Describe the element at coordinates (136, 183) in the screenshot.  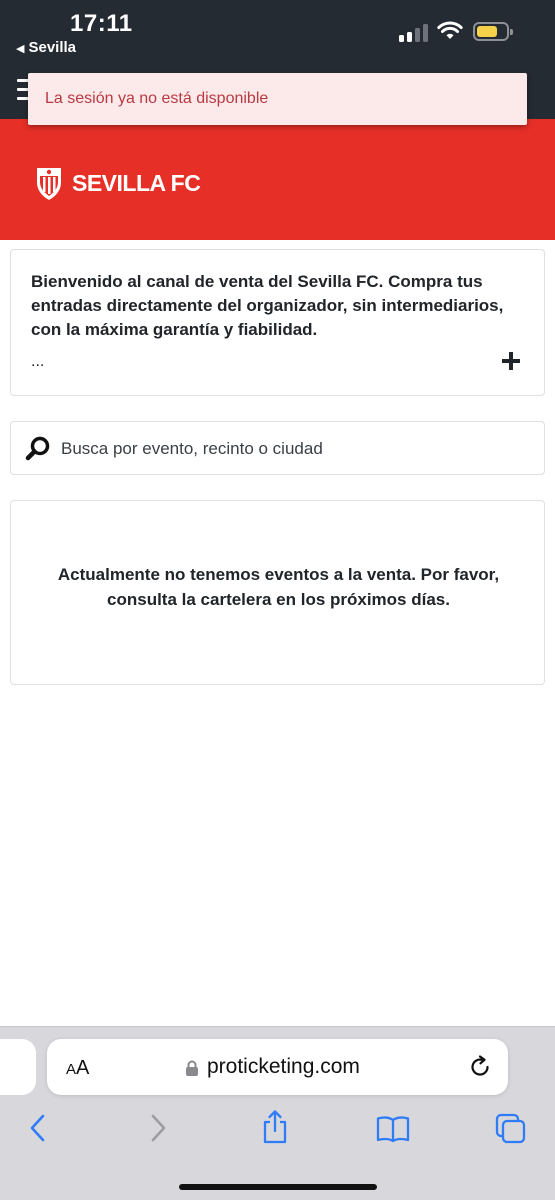
I see `brand-name: SEVILLA FC` at that location.